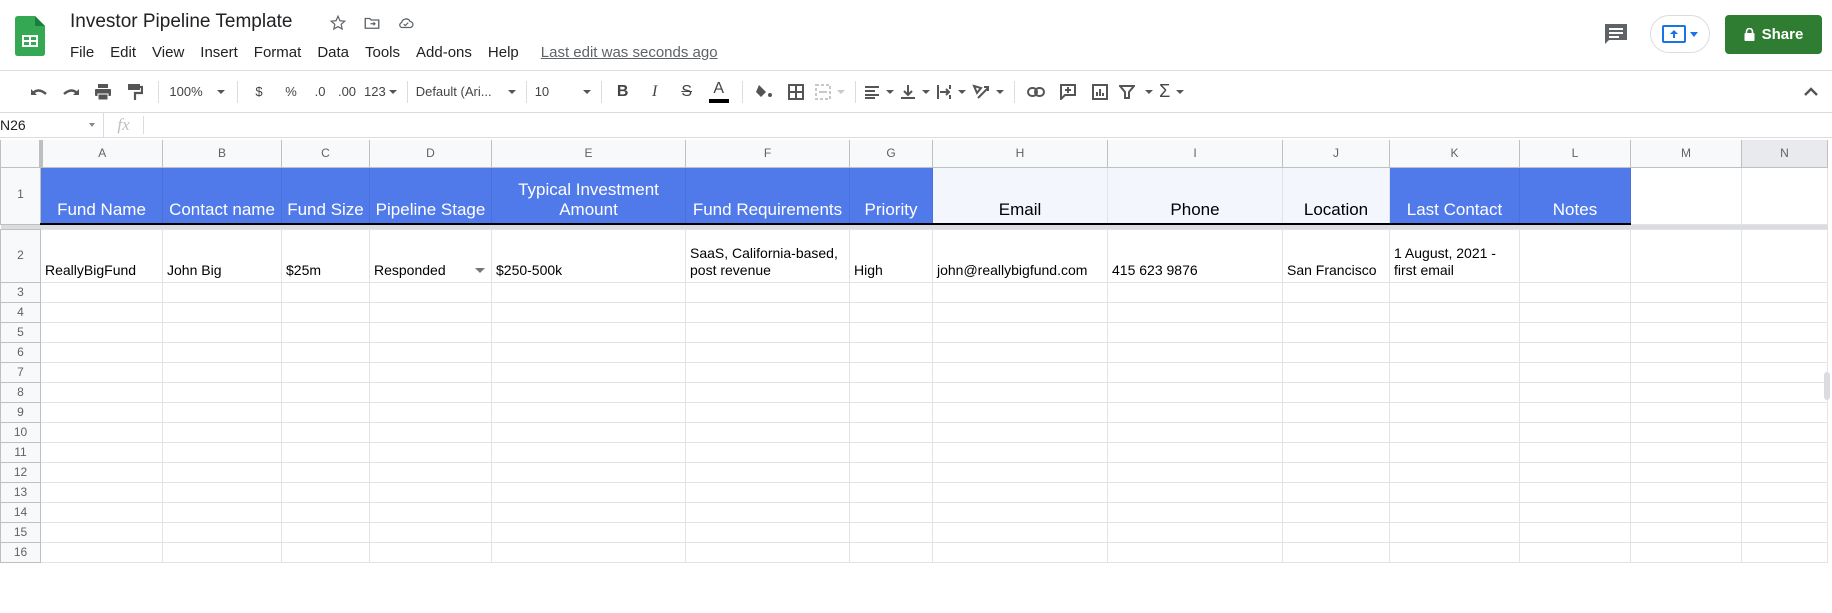 Image resolution: width=1832 pixels, height=613 pixels. I want to click on insert-comment-icon, so click(1068, 92).